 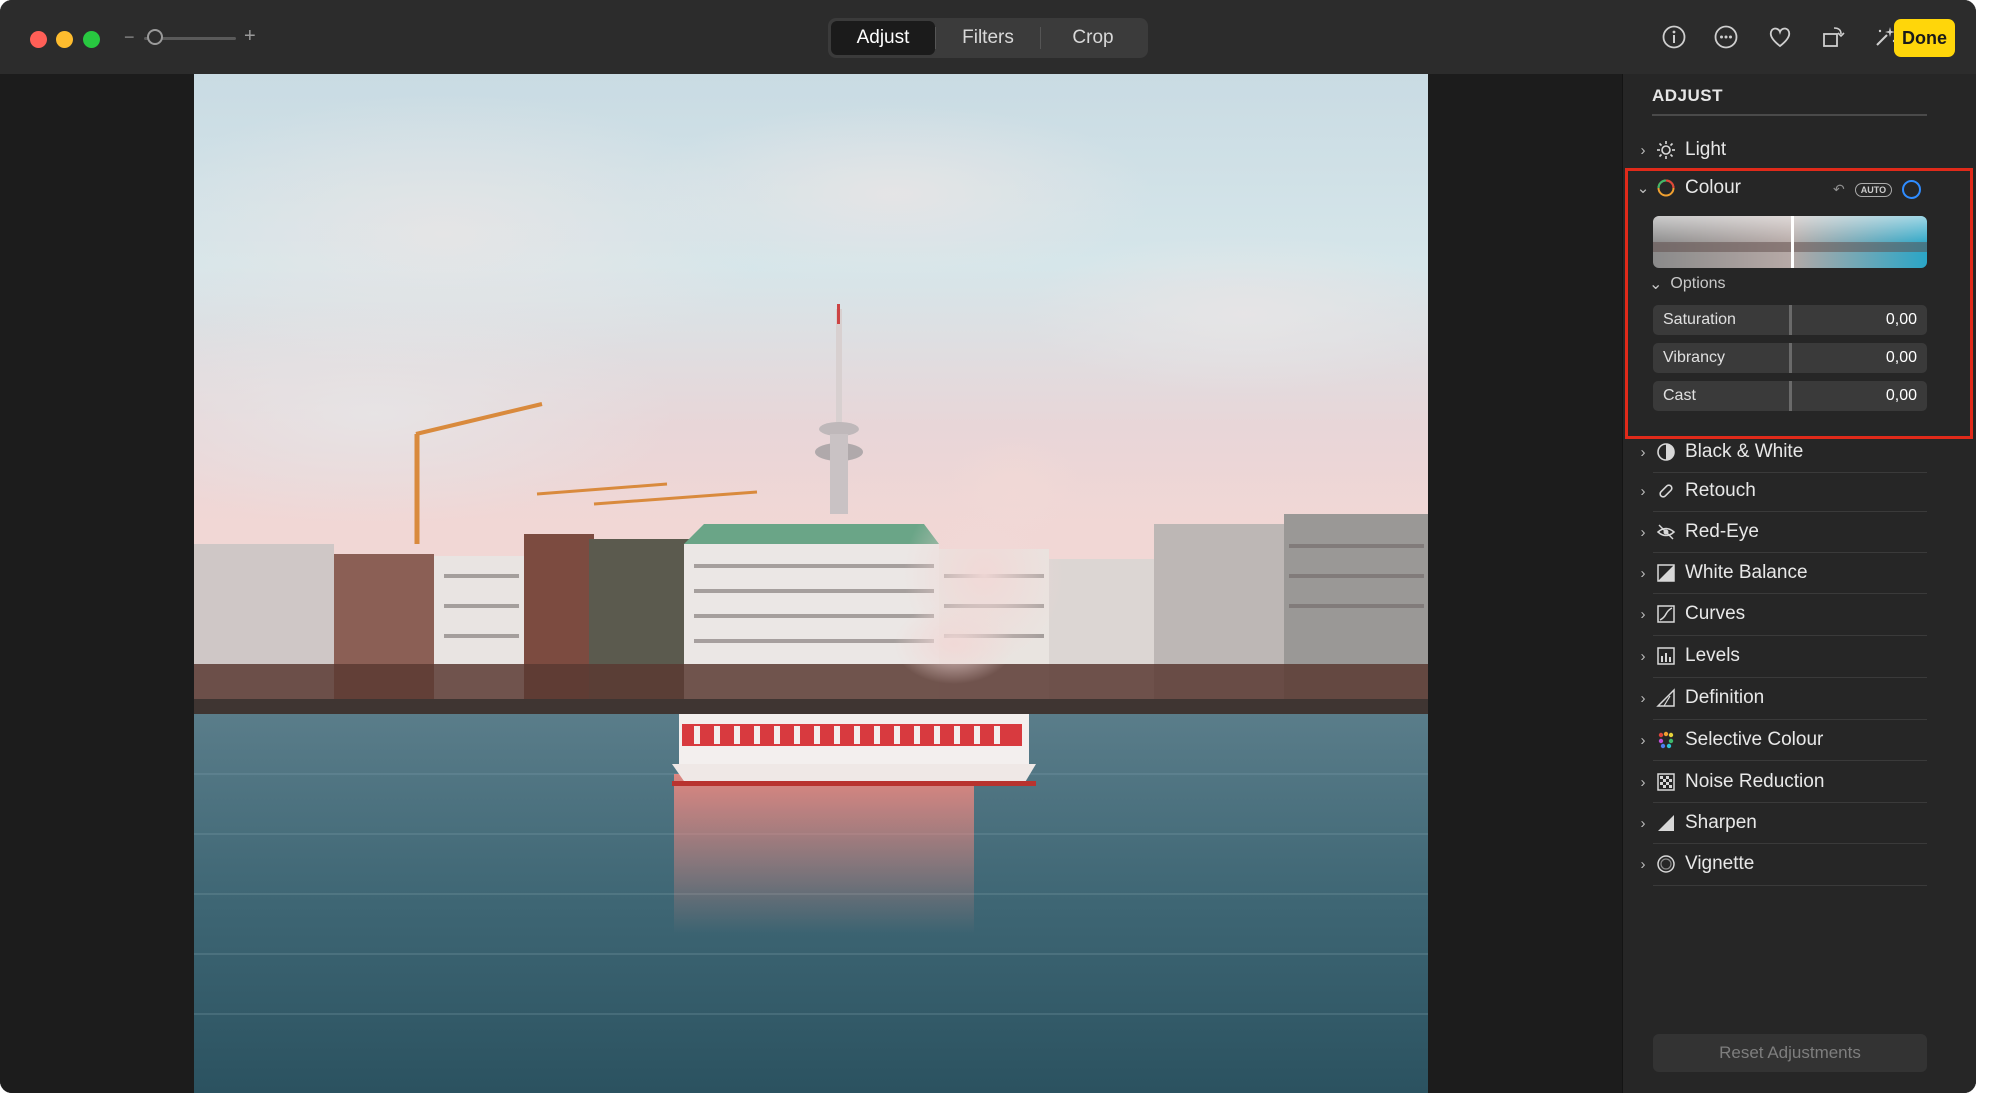 What do you see at coordinates (1666, 452) in the screenshot?
I see `half-circle-icon` at bounding box center [1666, 452].